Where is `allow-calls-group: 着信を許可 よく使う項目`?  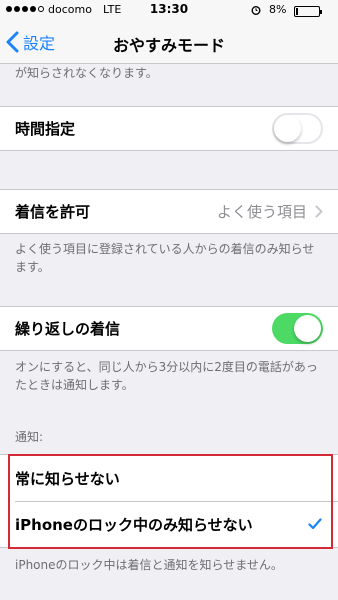 allow-calls-group: 着信を許可 よく使う項目 is located at coordinates (169, 211).